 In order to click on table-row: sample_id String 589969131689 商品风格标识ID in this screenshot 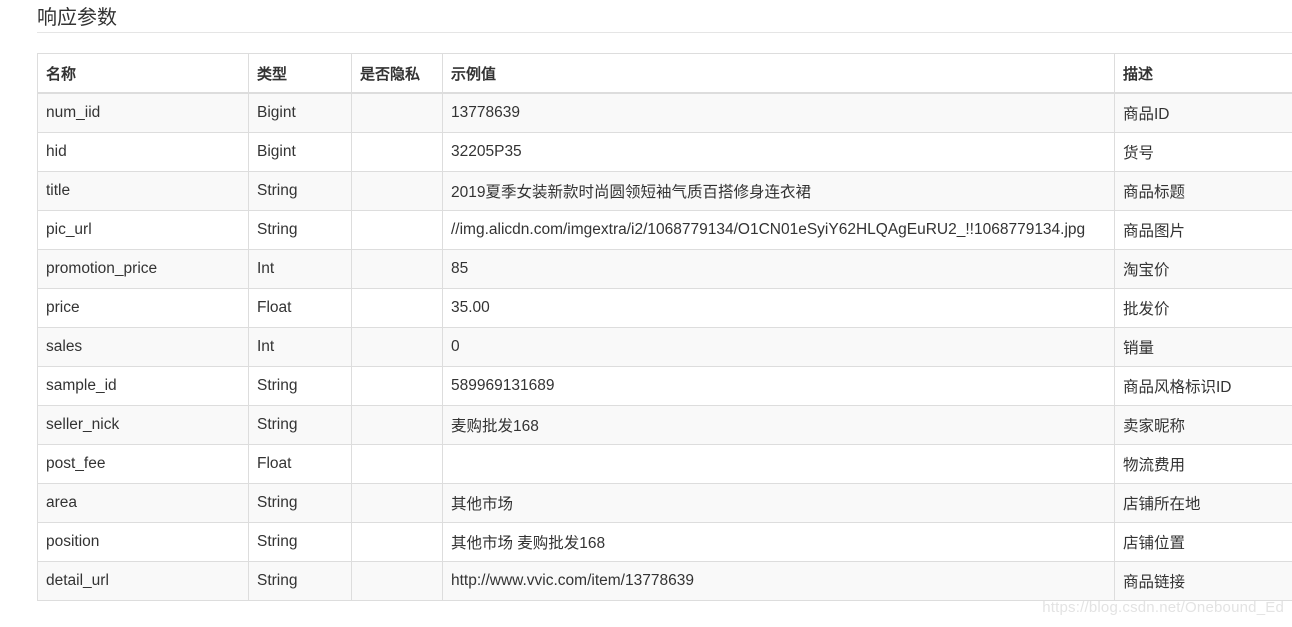, I will do `click(664, 386)`.